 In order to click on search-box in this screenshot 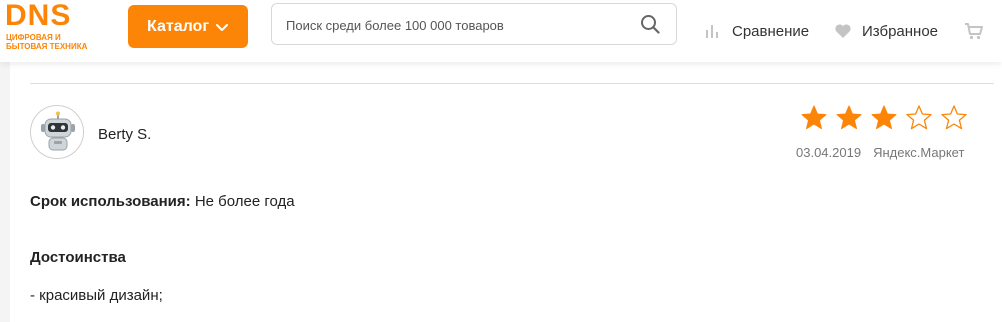, I will do `click(474, 24)`.